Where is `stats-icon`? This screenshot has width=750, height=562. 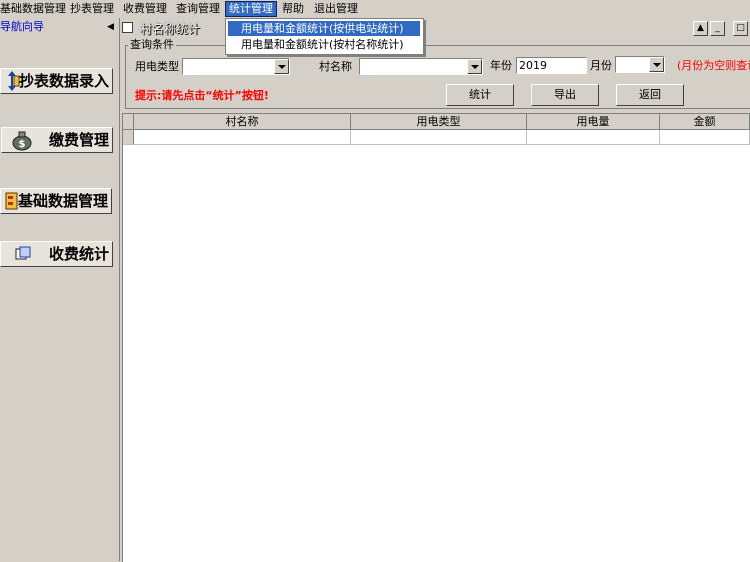 stats-icon is located at coordinates (23, 253).